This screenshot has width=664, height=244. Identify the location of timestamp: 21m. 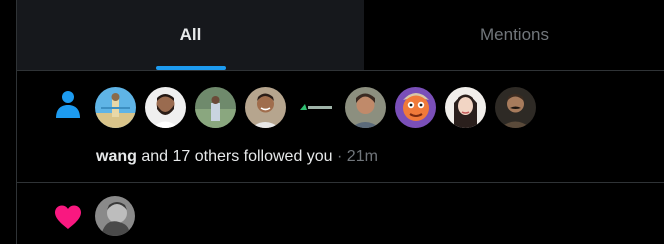
(362, 156).